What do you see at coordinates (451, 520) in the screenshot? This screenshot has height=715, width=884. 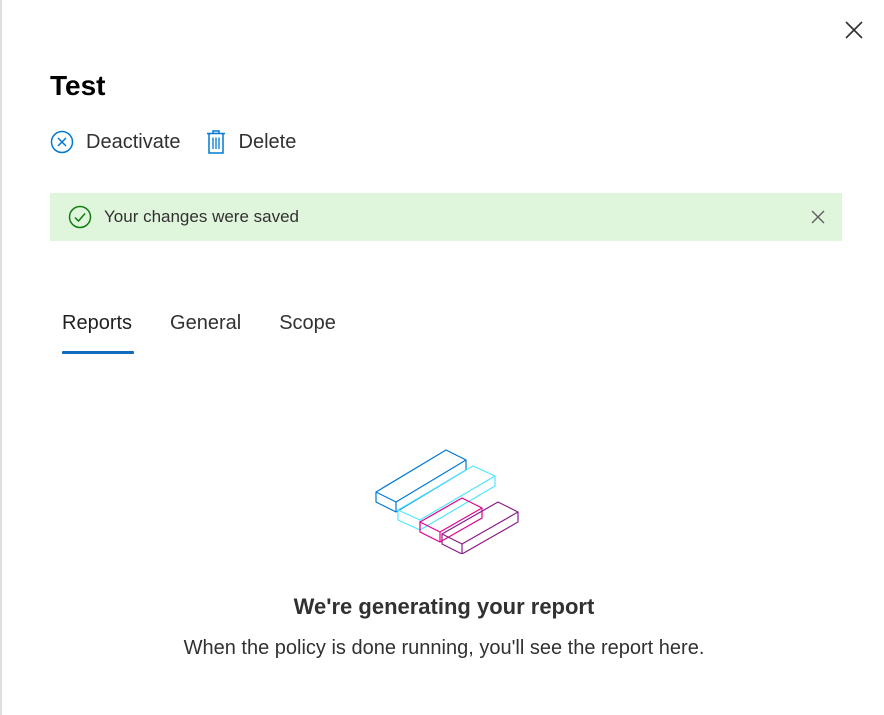 I see `illustration-bar-magenta` at bounding box center [451, 520].